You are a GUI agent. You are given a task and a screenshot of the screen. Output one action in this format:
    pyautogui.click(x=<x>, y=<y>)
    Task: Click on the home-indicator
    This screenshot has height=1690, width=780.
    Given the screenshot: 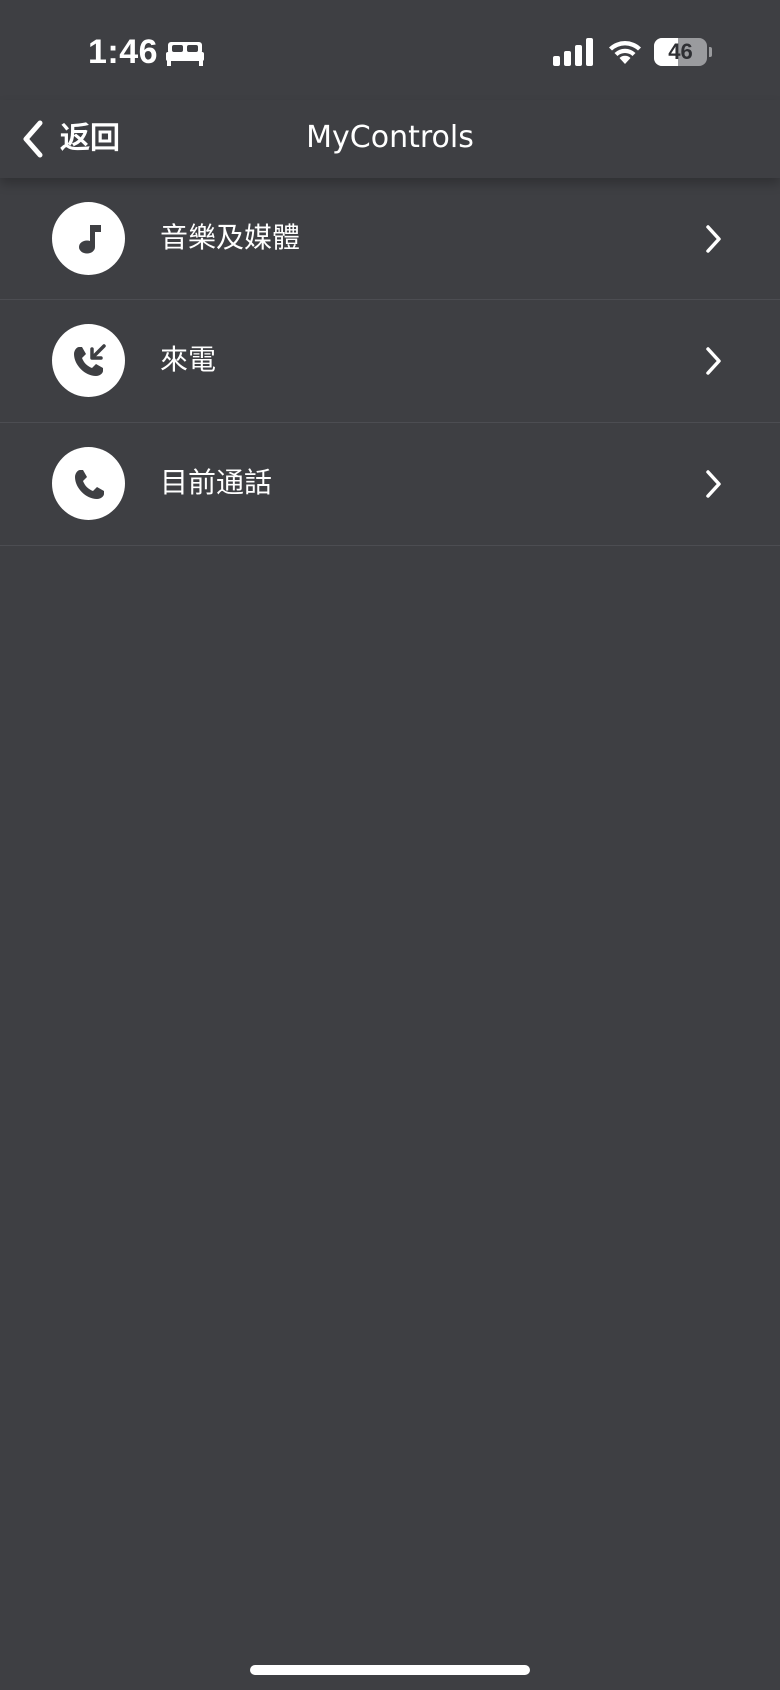 What is the action you would take?
    pyautogui.click(x=390, y=1670)
    